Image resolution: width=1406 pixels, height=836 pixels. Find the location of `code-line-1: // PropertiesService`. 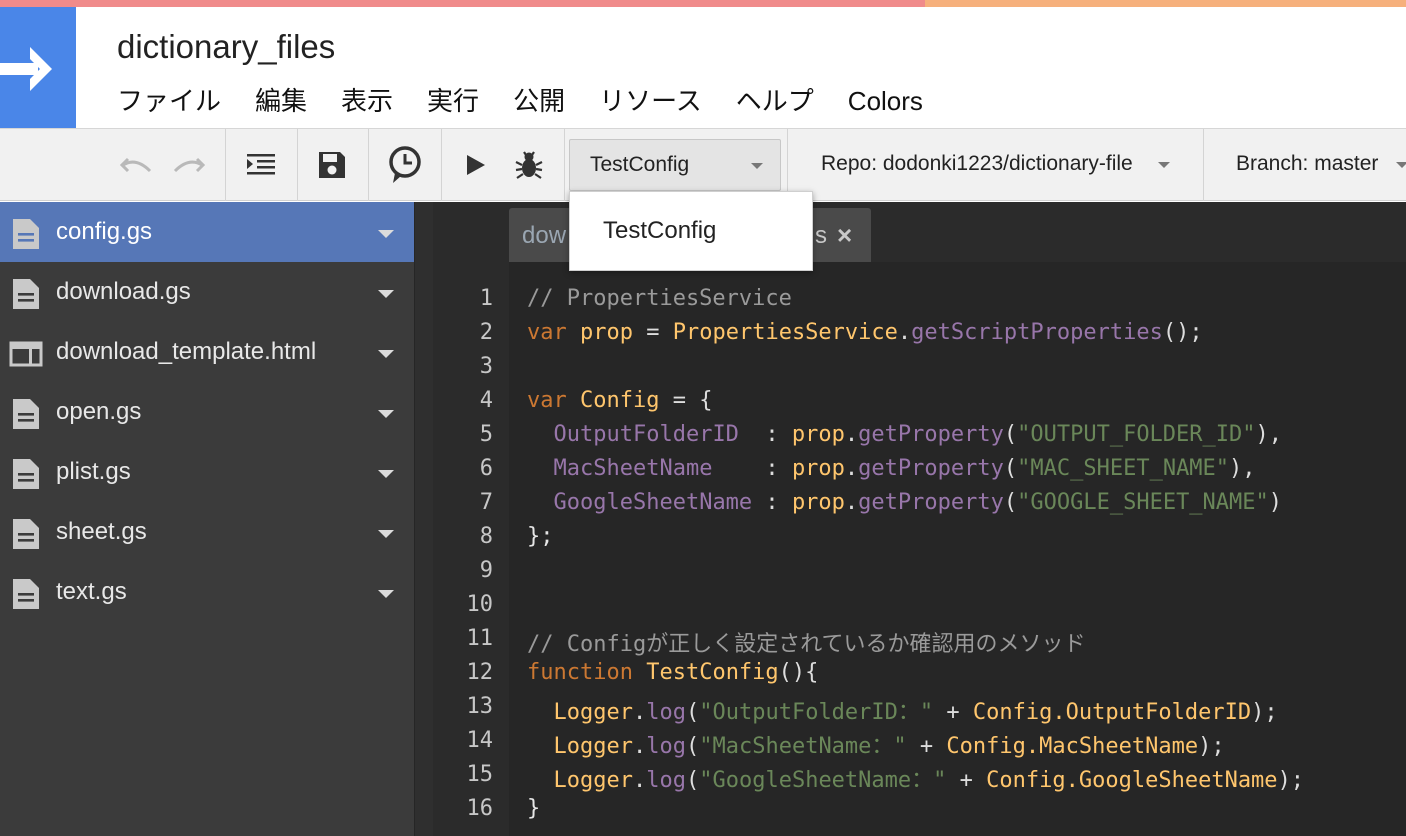

code-line-1: // PropertiesService is located at coordinates (659, 298).